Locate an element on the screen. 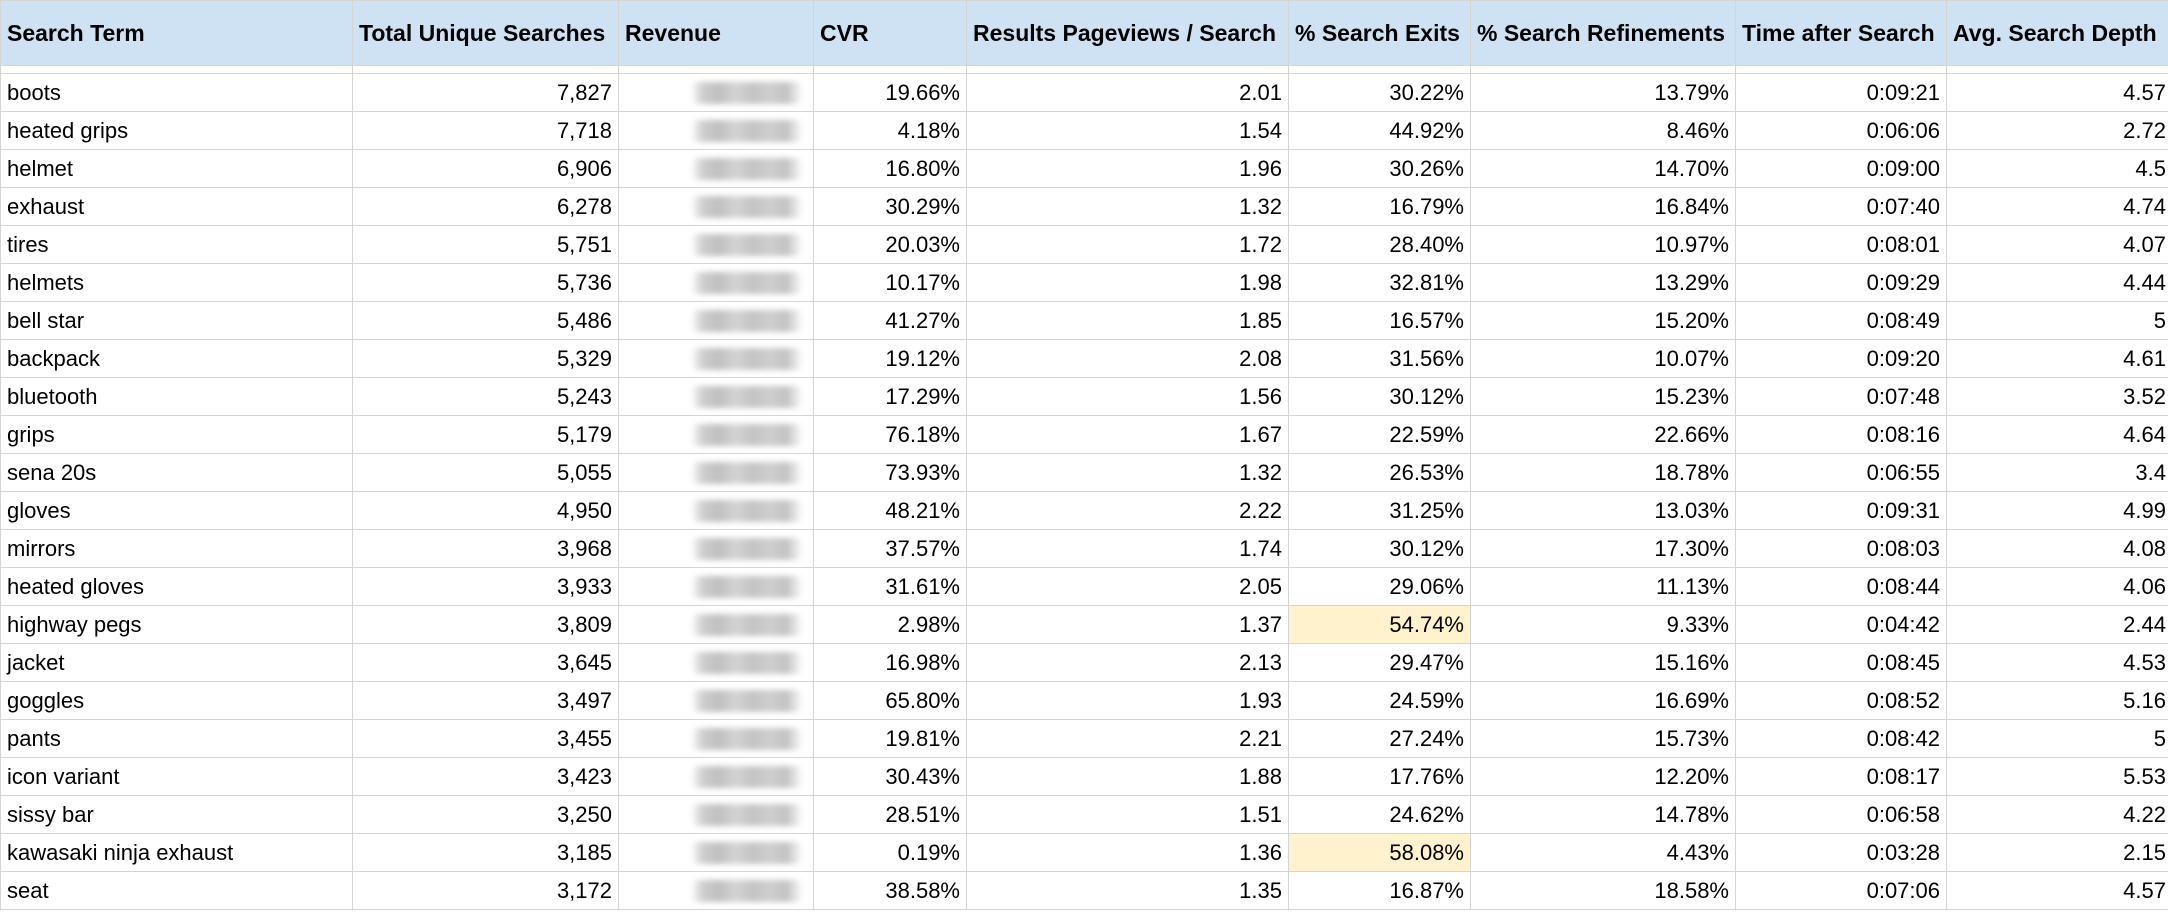  cell-search-refinements: 13.79% is located at coordinates (1603, 92).